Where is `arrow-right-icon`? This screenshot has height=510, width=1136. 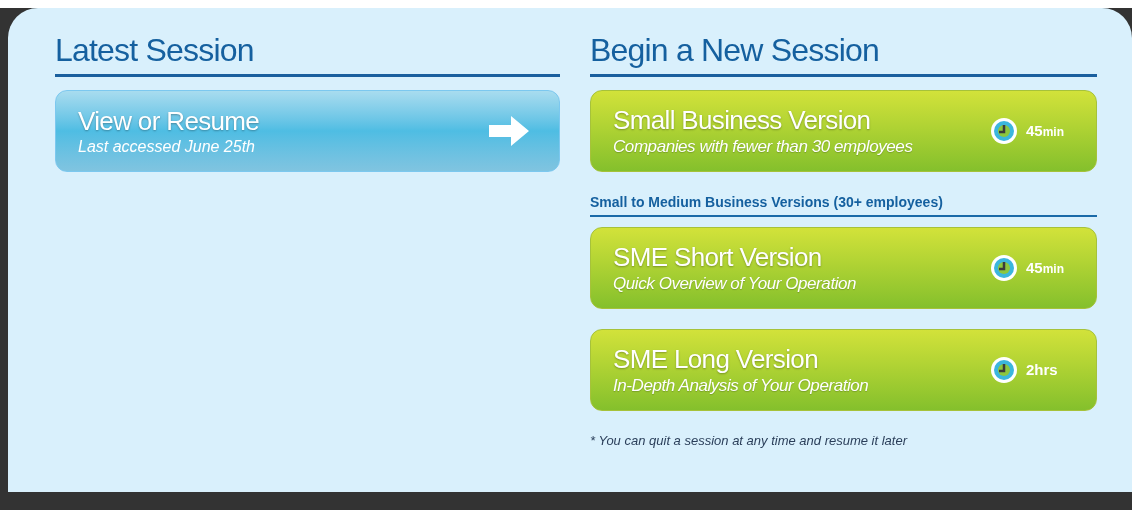
arrow-right-icon is located at coordinates (509, 131).